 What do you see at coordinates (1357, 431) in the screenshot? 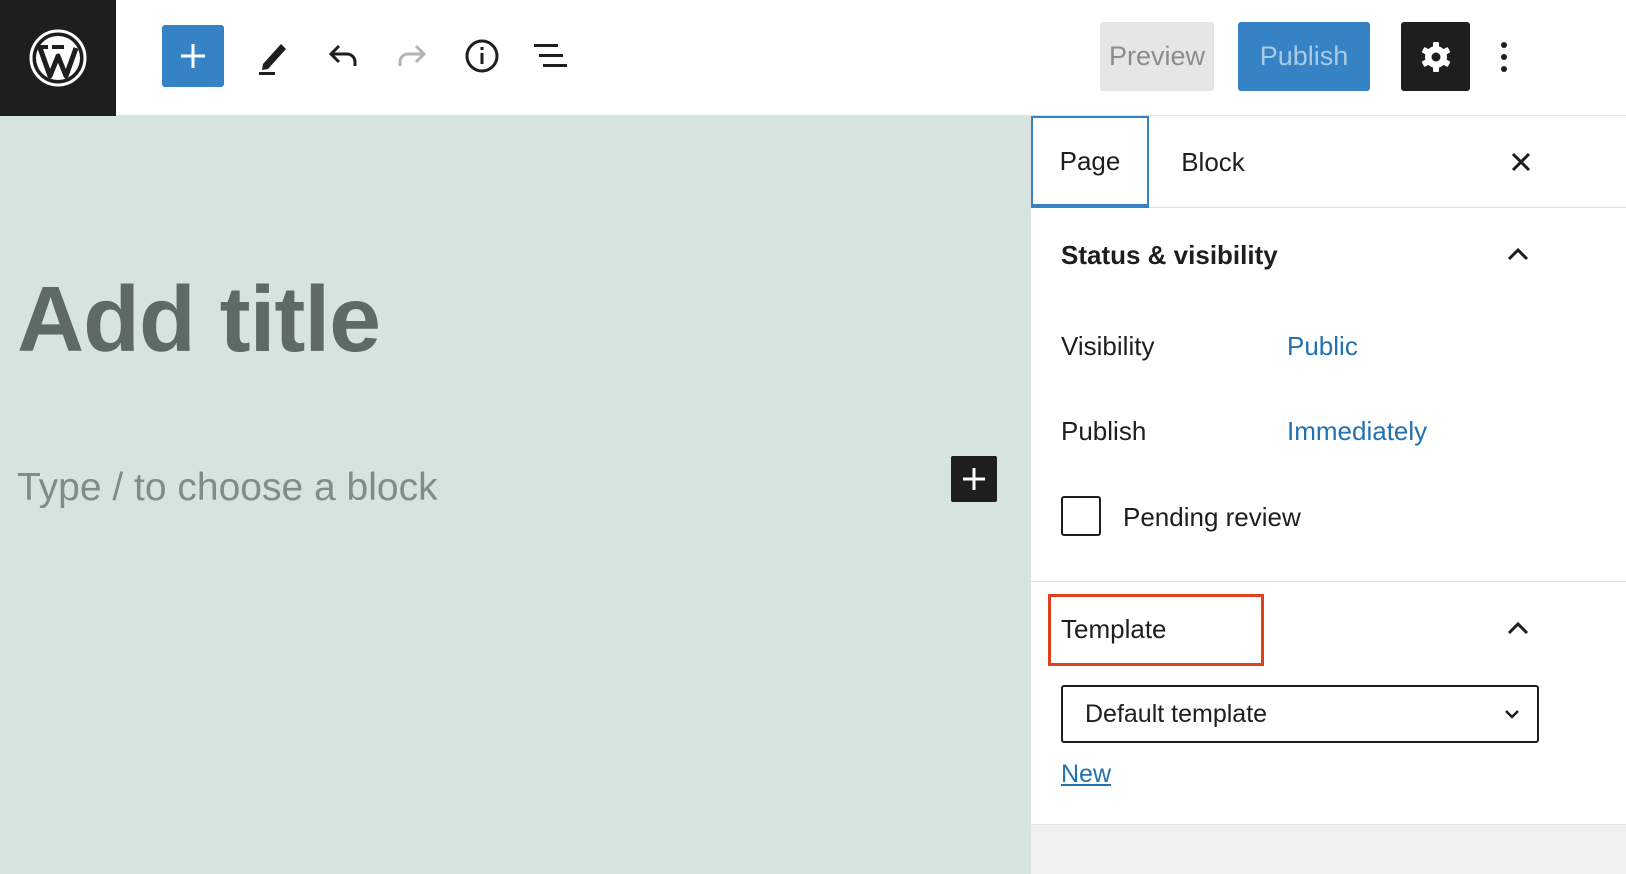
I see `publish-date-link: Immediately` at bounding box center [1357, 431].